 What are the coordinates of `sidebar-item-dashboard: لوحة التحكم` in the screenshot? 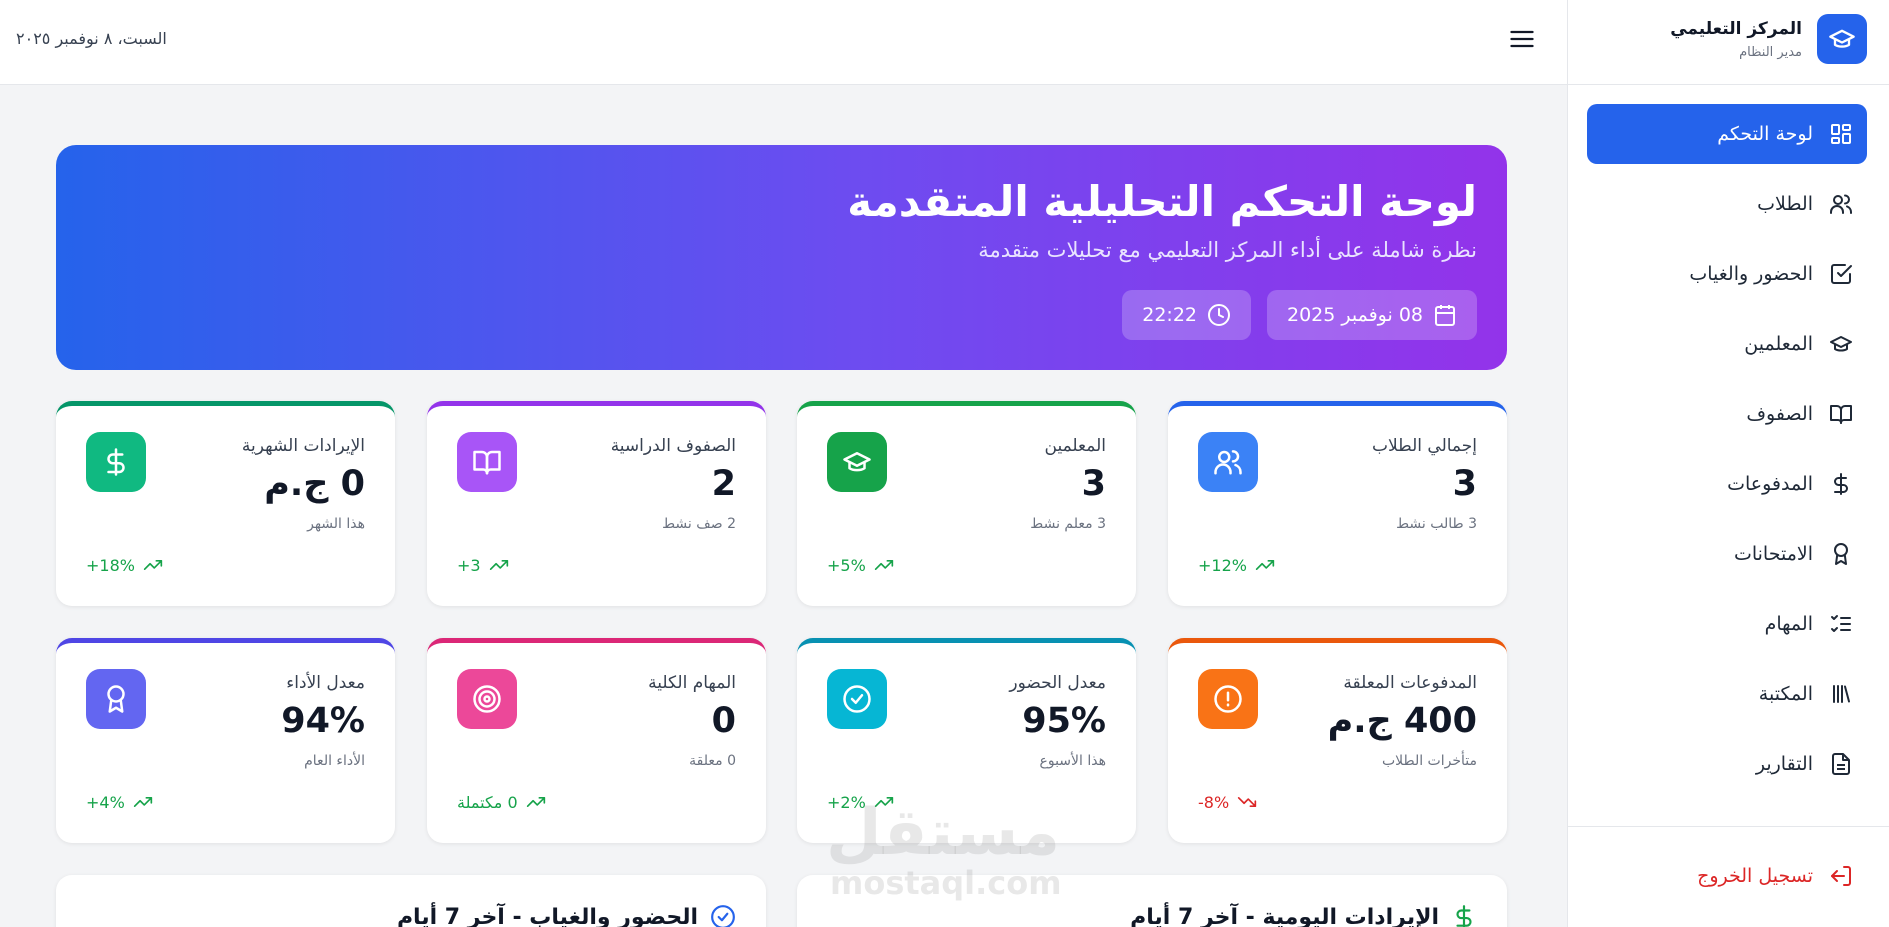 It's located at (1727, 134).